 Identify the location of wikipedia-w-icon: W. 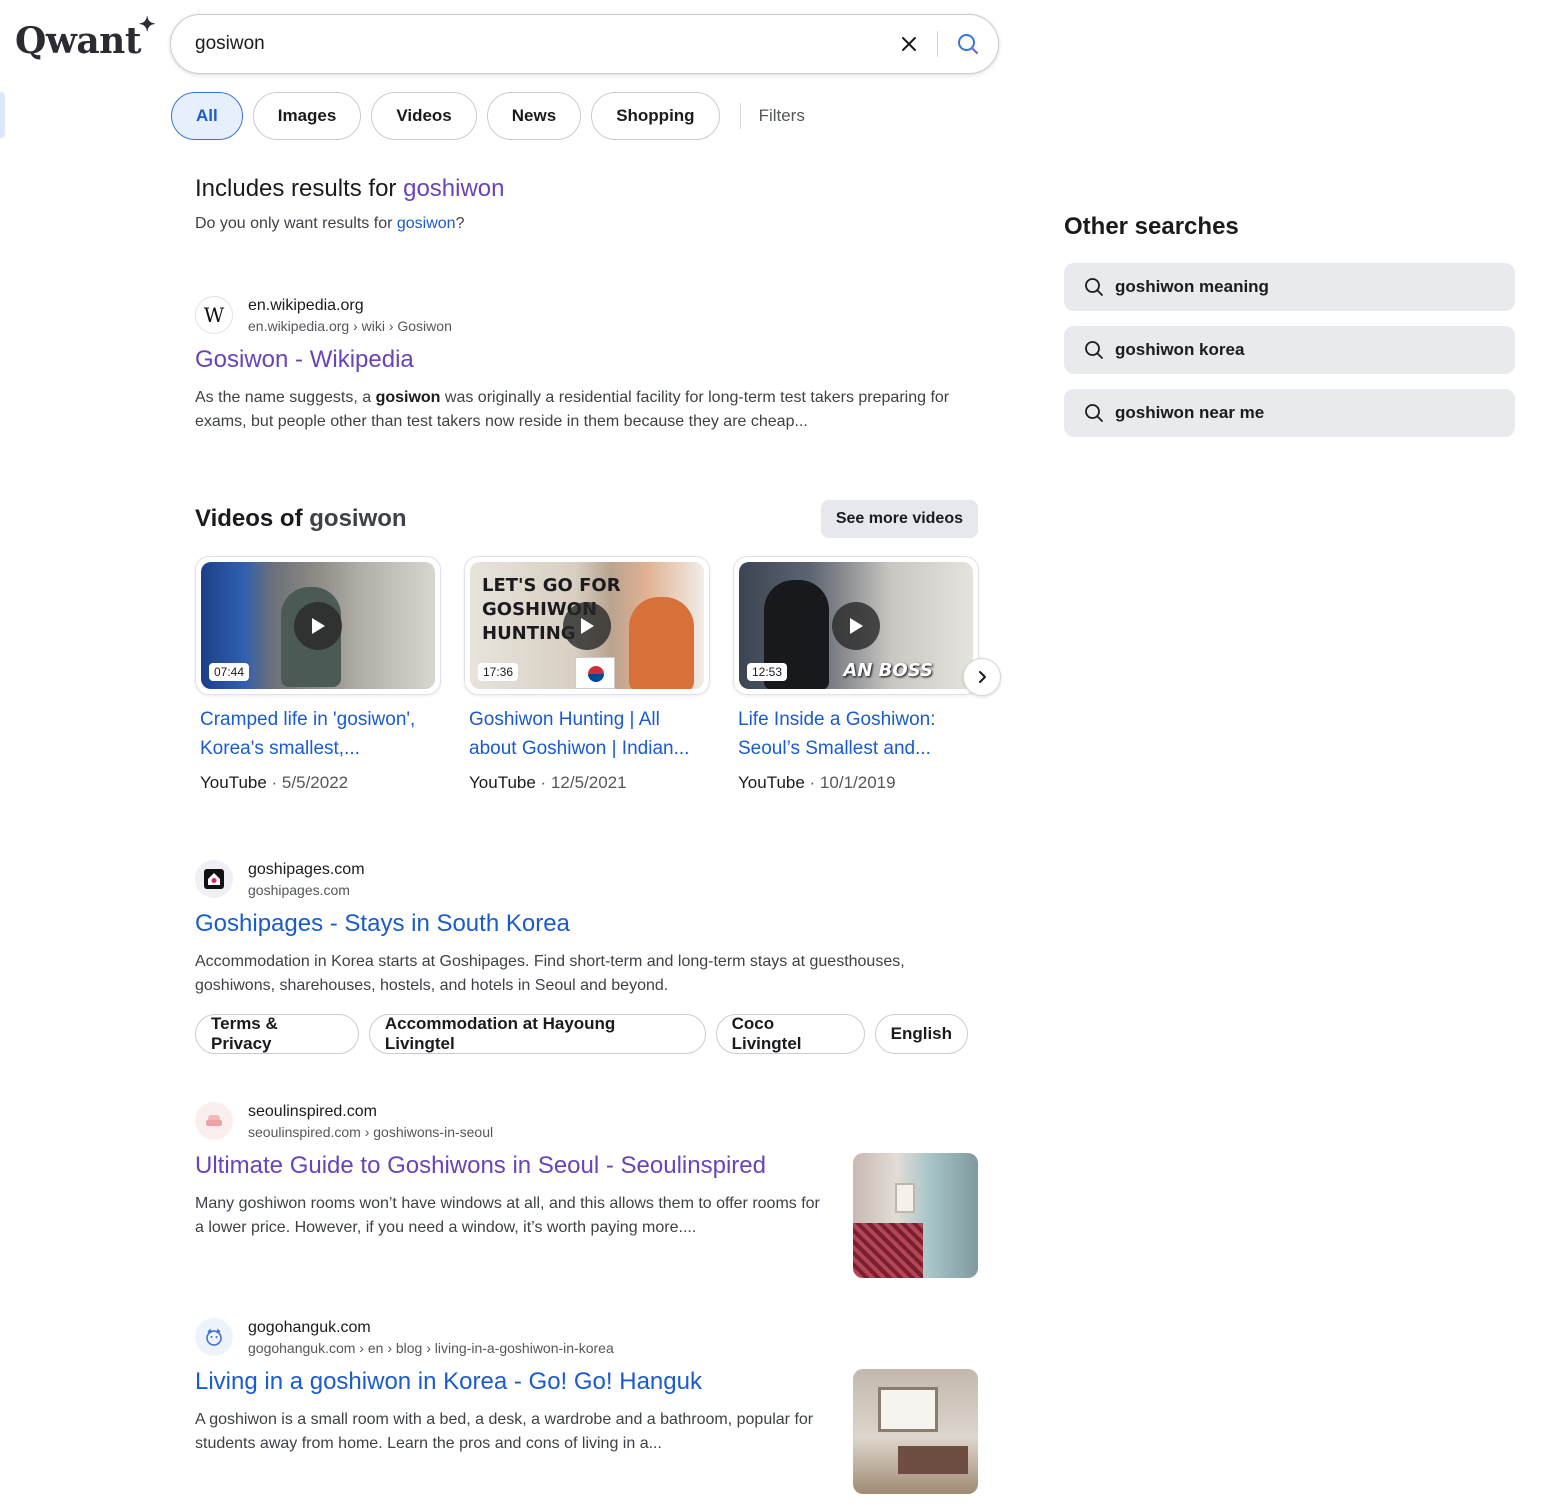
(214, 315).